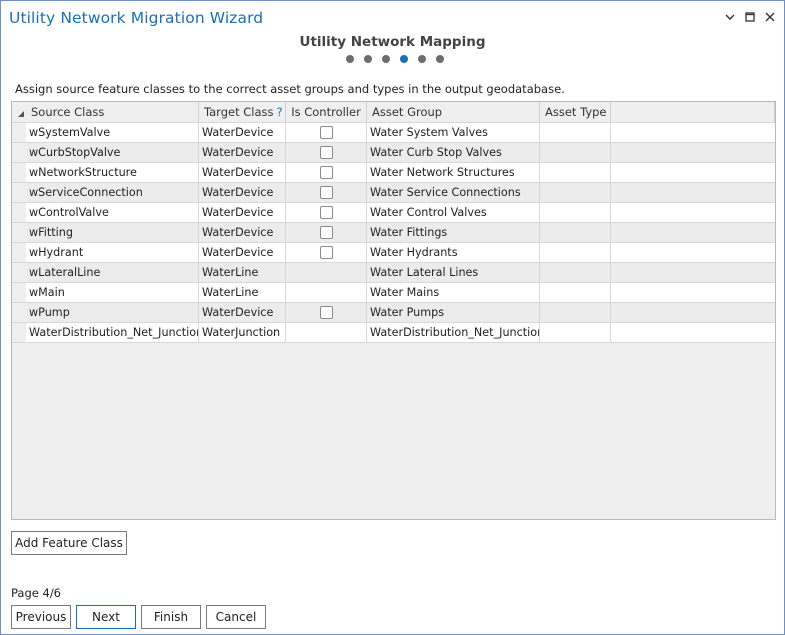 Image resolution: width=785 pixels, height=635 pixels. What do you see at coordinates (112, 132) in the screenshot?
I see `cell-source-class: wSystemValve` at bounding box center [112, 132].